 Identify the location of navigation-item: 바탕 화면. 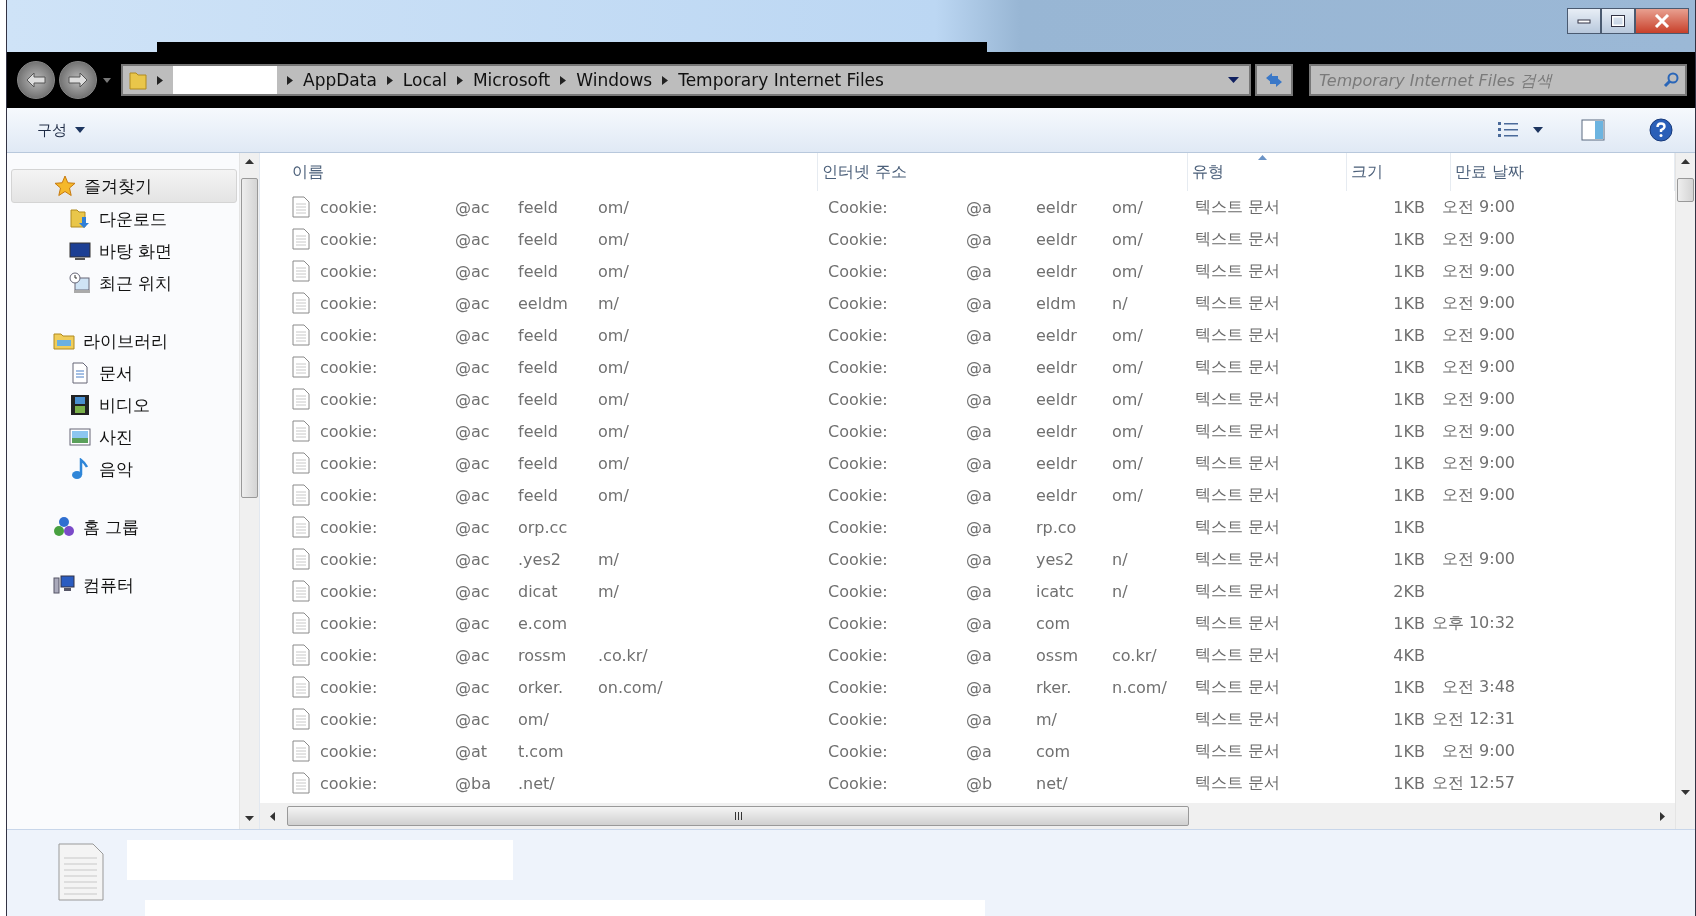
(125, 251).